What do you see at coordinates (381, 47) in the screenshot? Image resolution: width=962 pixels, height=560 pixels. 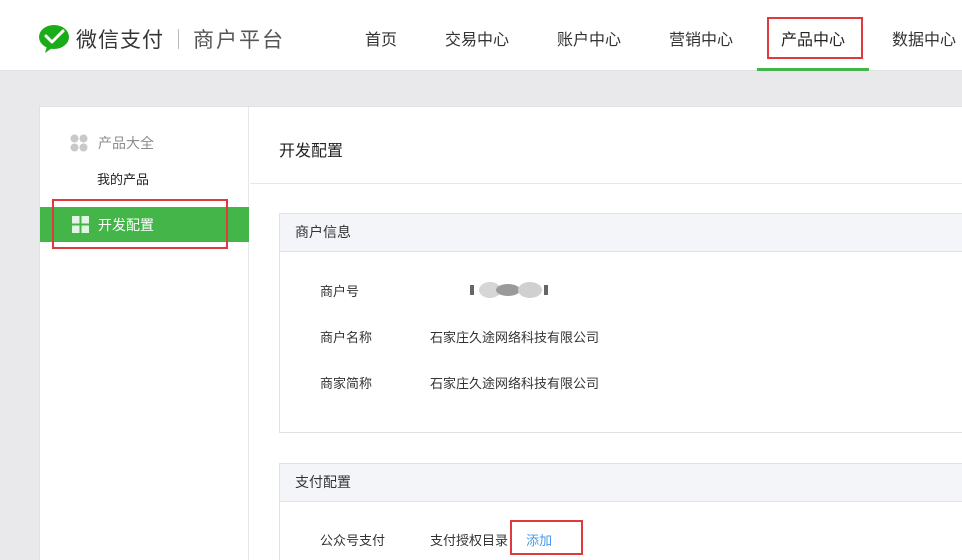 I see `nav-home: 首页` at bounding box center [381, 47].